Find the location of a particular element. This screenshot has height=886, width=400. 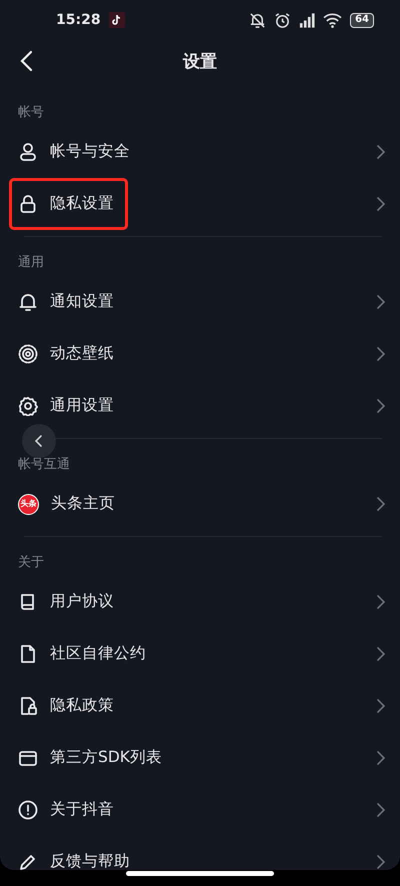

battery-indicator: 64 is located at coordinates (362, 20).